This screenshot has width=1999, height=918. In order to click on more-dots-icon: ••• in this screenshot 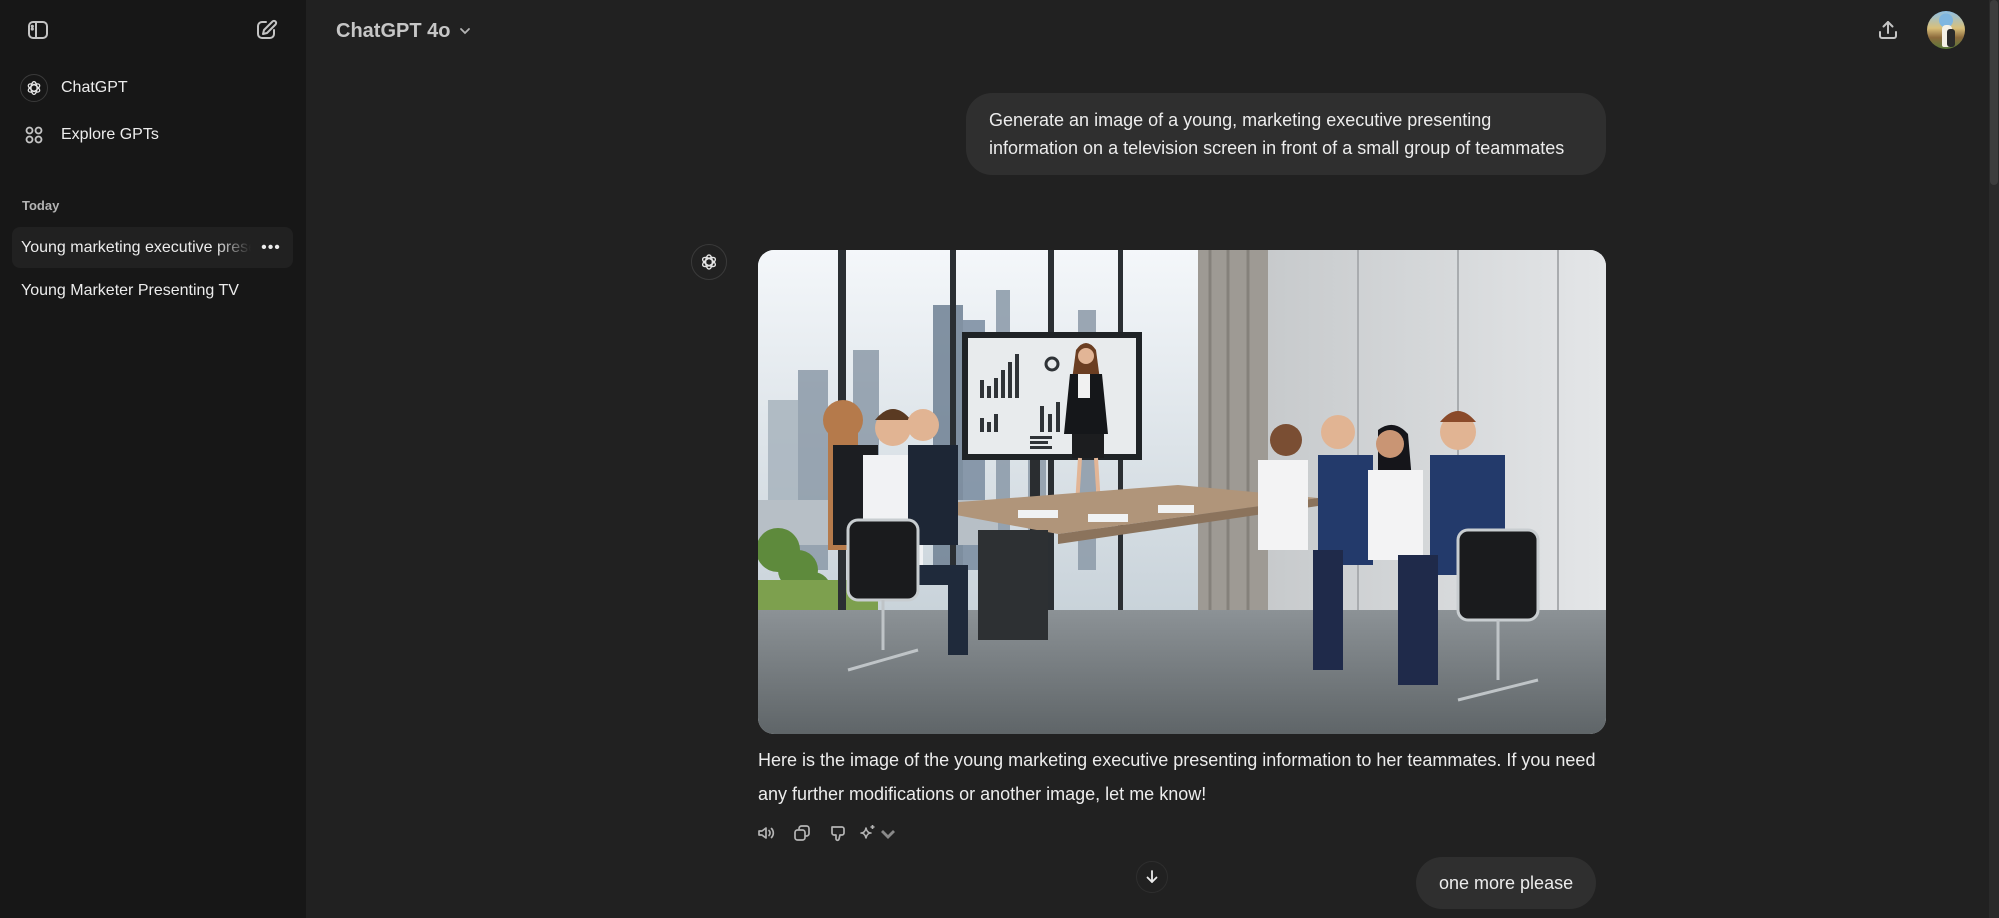, I will do `click(271, 248)`.